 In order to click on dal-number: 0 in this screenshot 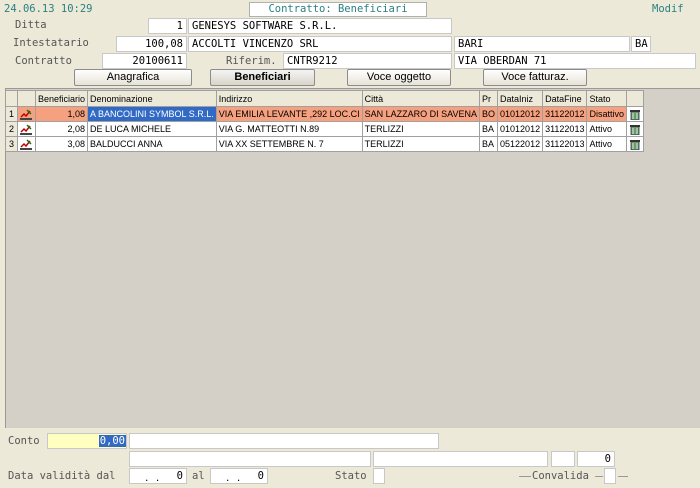, I will do `click(179, 476)`.